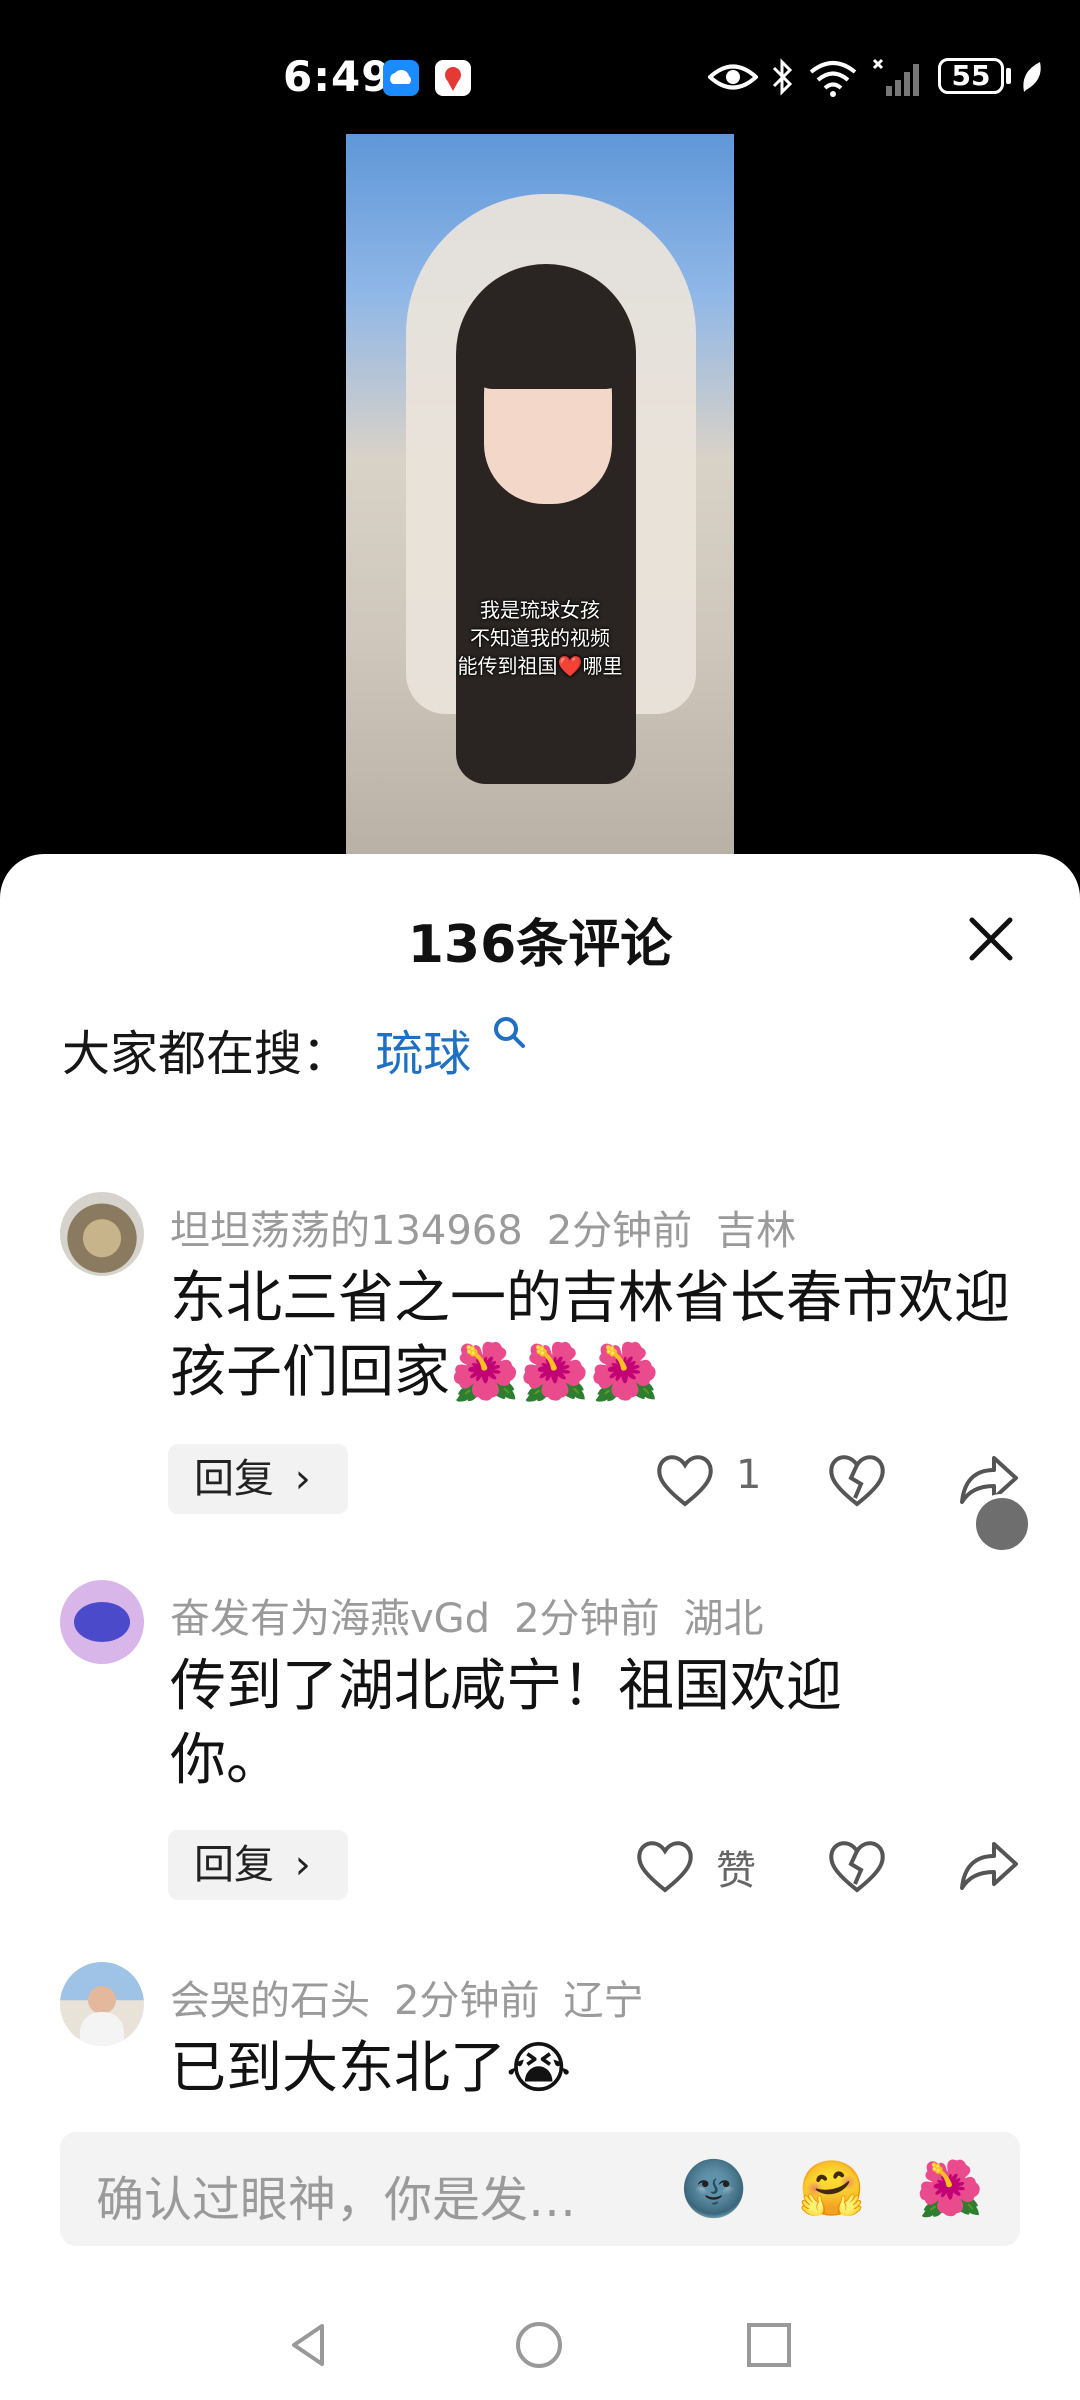 This screenshot has height=2400, width=1080. Describe the element at coordinates (509, 1034) in the screenshot. I see `search-icon` at that location.